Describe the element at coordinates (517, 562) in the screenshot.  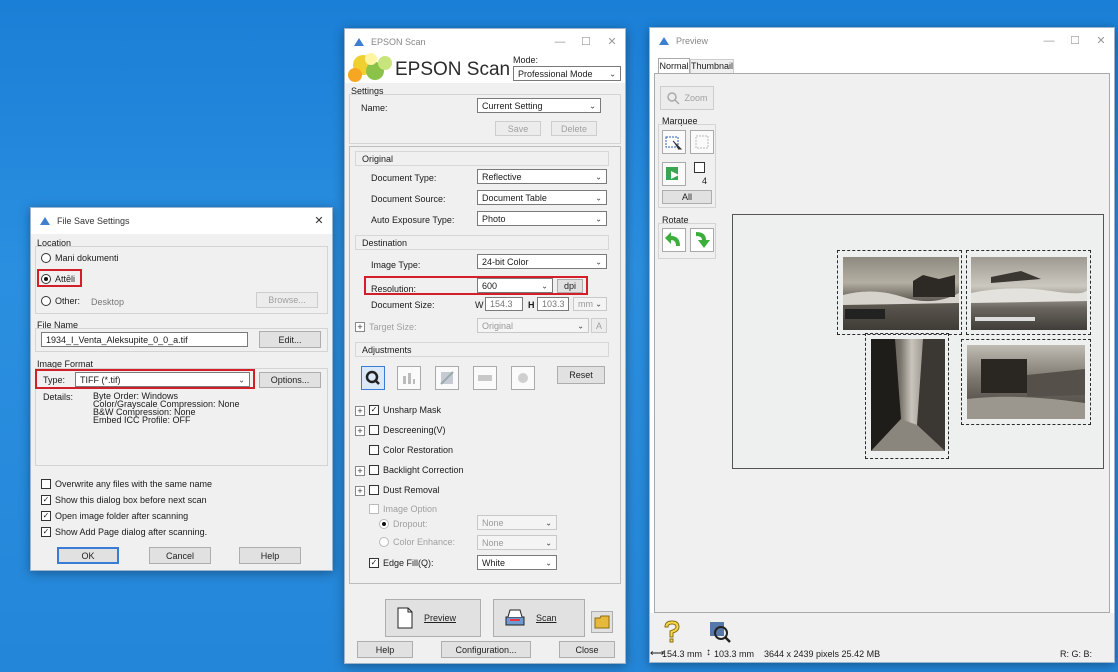
I see `edge-fill-select: White ⌄` at that location.